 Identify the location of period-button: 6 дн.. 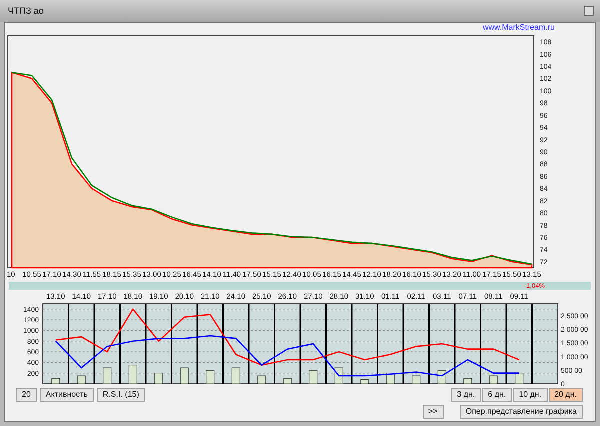
(497, 395).